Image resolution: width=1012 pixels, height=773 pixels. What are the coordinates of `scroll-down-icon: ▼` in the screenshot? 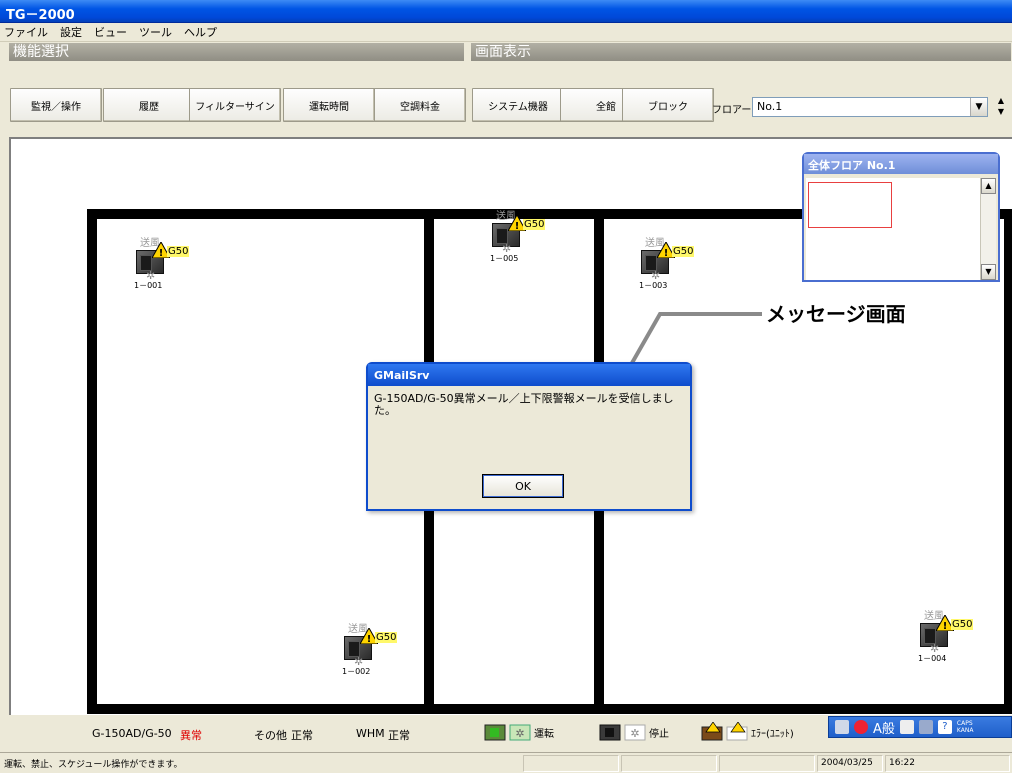 It's located at (988, 272).